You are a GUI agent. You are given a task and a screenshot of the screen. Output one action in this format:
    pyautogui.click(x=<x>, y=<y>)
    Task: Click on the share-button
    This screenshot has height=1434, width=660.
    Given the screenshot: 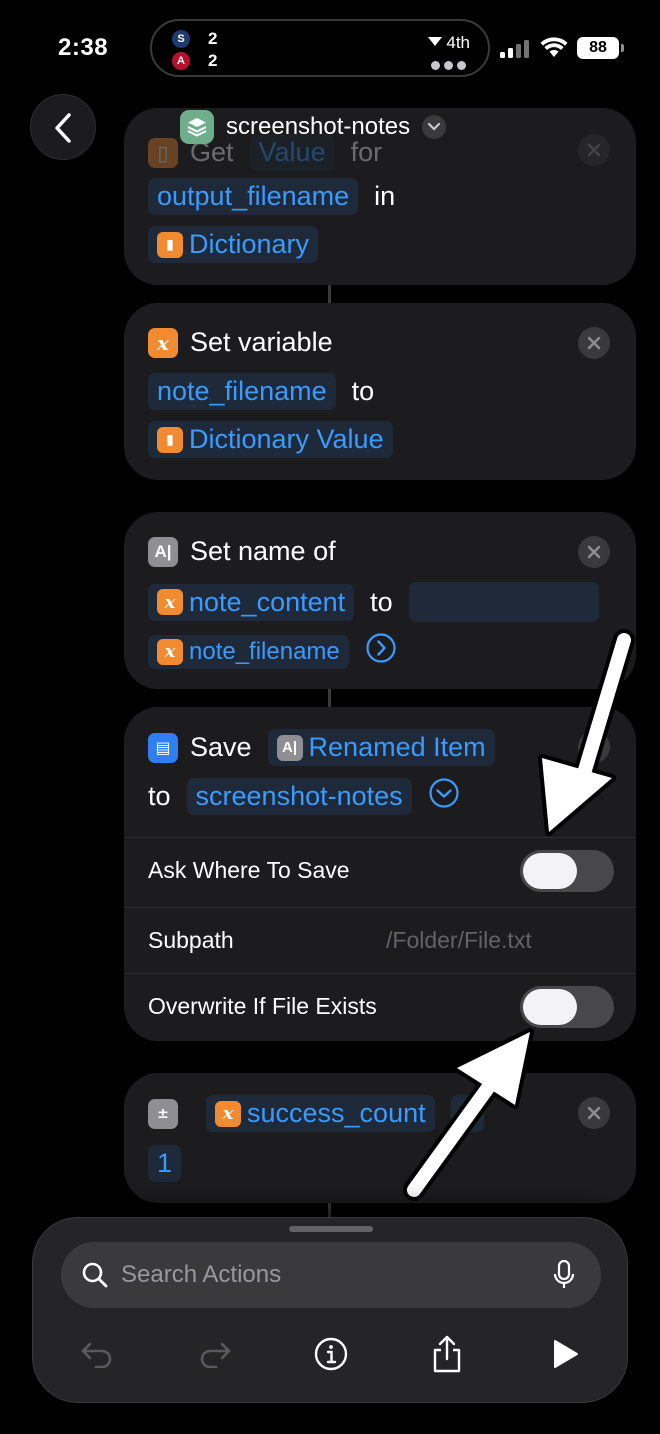 What is the action you would take?
    pyautogui.click(x=447, y=1354)
    